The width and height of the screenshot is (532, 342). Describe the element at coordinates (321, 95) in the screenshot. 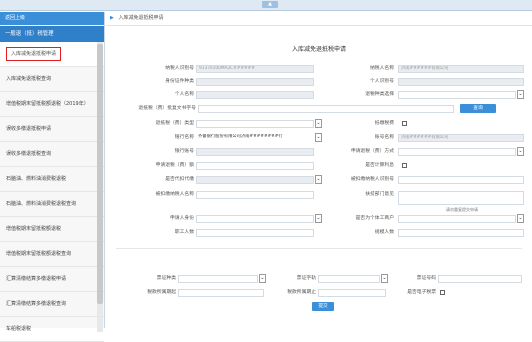

I see `row-person-name: 个人名称 退税种类选择 ⌄` at that location.